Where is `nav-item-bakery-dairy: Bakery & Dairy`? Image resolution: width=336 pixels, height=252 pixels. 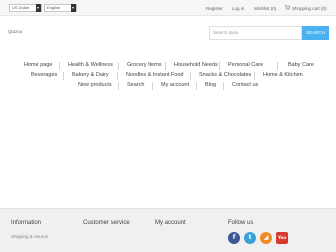 nav-item-bakery-dairy: Bakery & Dairy is located at coordinates (90, 75).